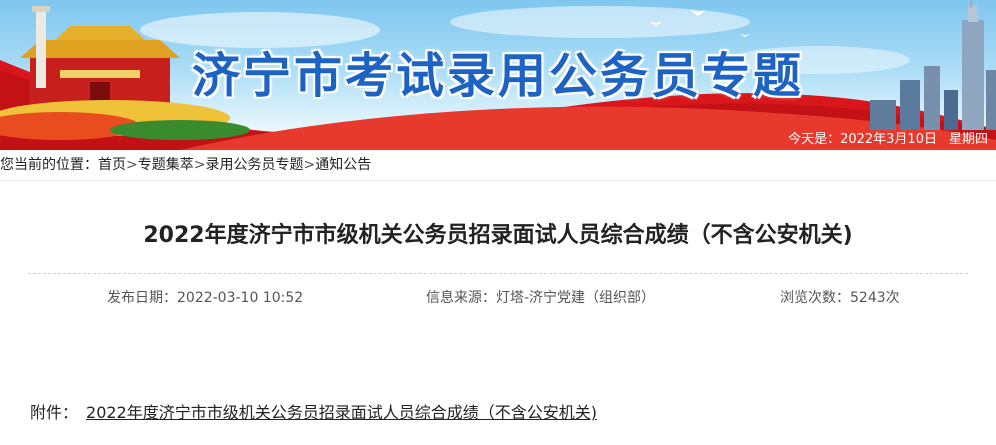 The width and height of the screenshot is (996, 445). I want to click on breadcrumb-home: 首页, so click(112, 165).